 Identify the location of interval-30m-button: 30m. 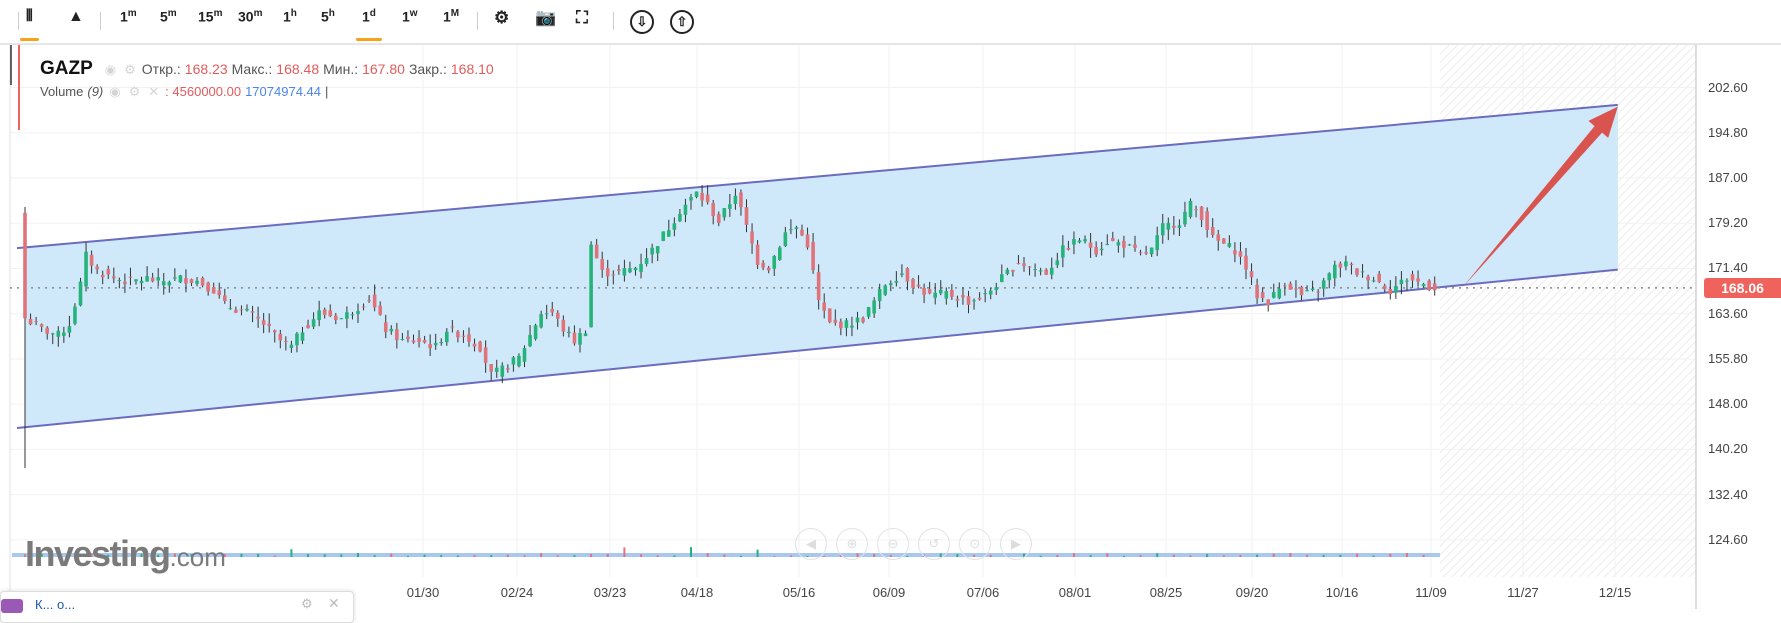
(250, 21).